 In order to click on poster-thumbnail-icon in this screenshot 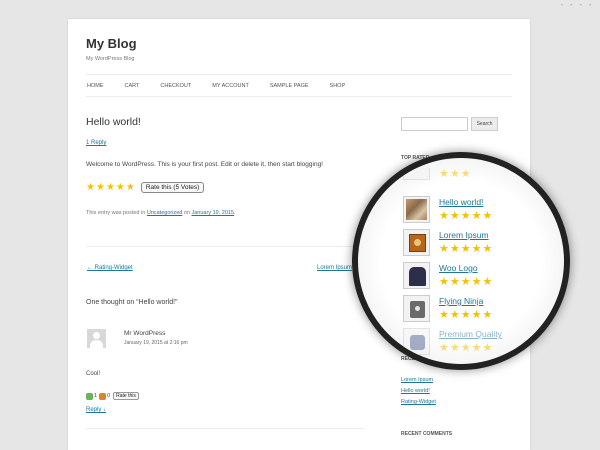, I will do `click(416, 209)`.